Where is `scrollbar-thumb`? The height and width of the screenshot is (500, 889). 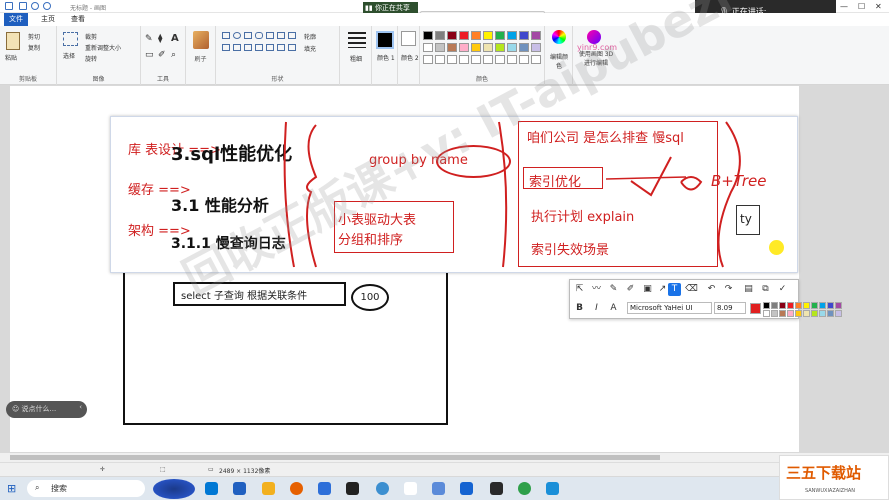
scrollbar-thumb is located at coordinates (335, 457).